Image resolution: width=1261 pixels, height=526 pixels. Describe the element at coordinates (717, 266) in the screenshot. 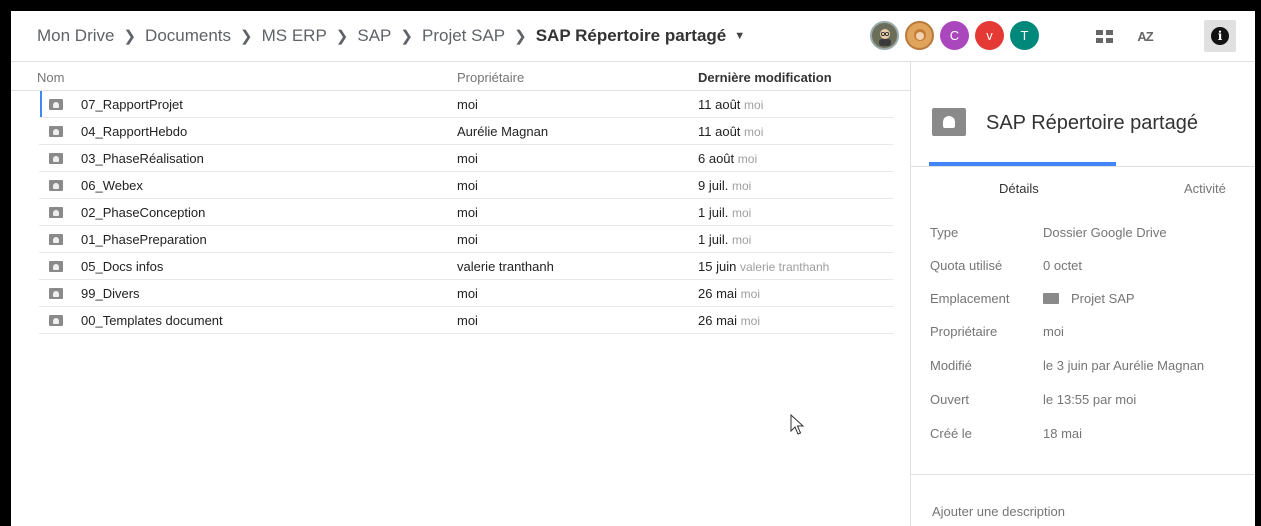

I see `file-date: 15 juin` at that location.